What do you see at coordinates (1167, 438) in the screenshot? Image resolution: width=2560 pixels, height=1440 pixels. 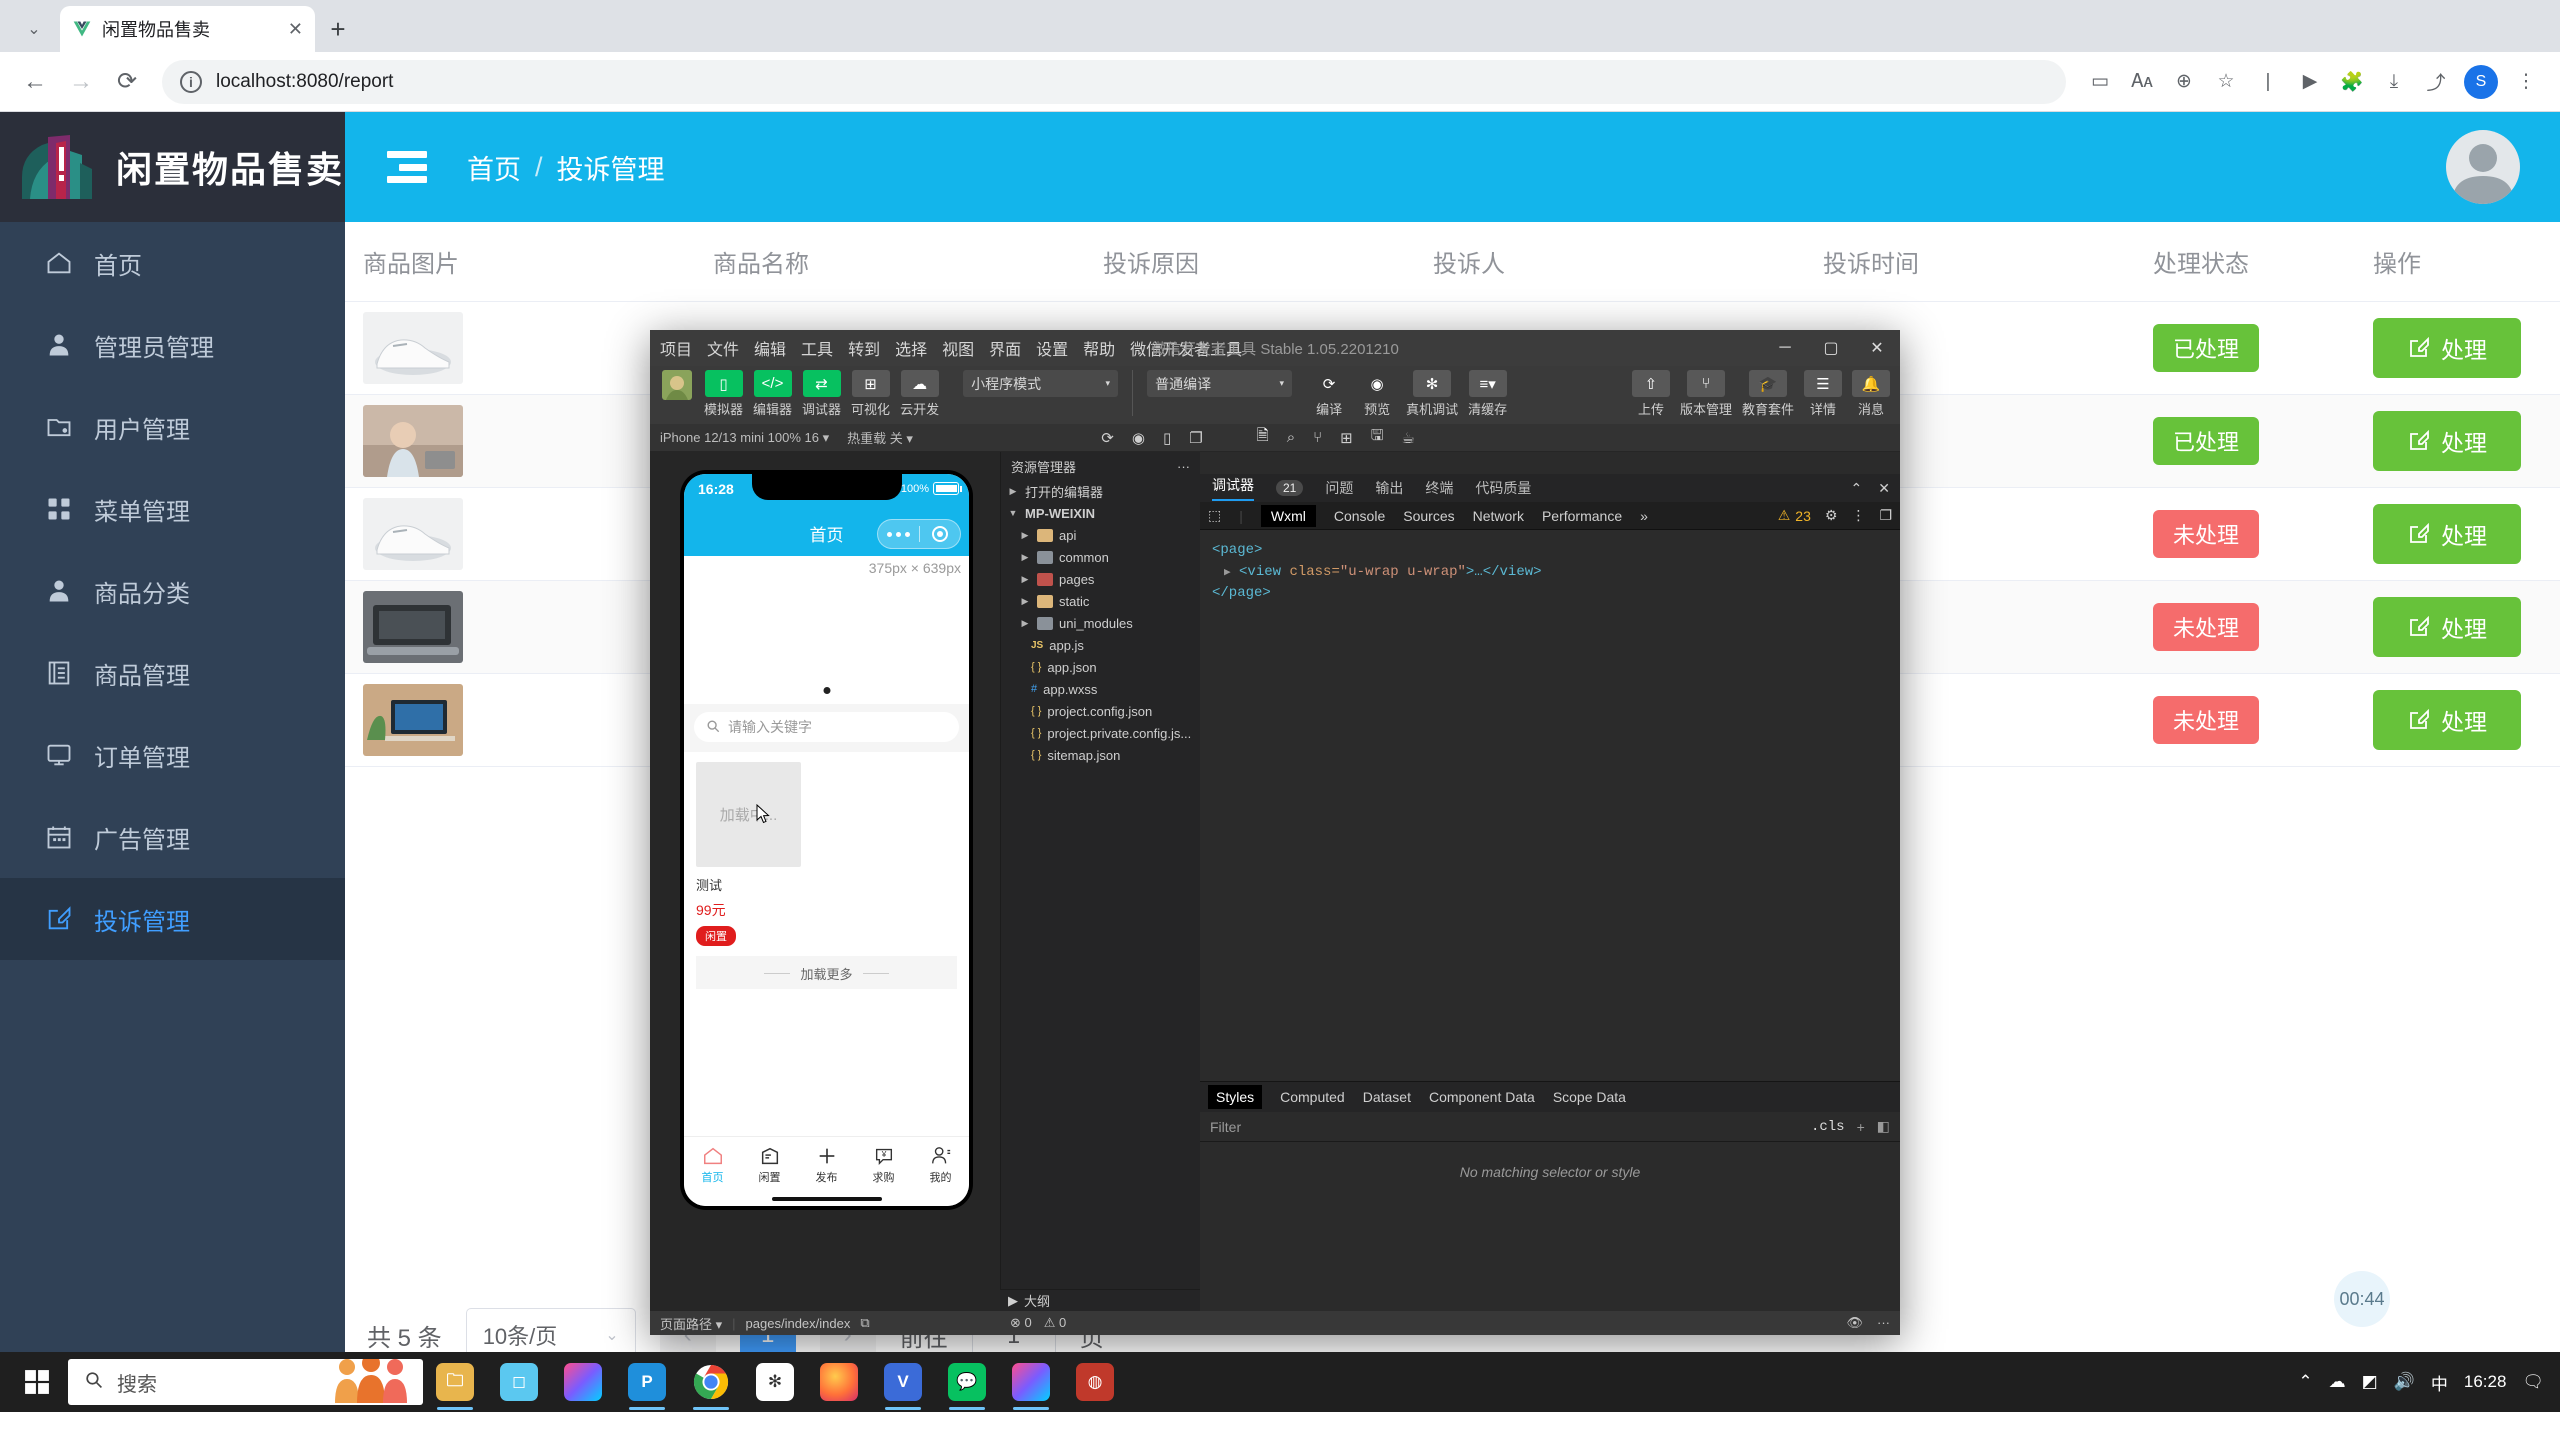 I see `device-frame-icon: ▯` at bounding box center [1167, 438].